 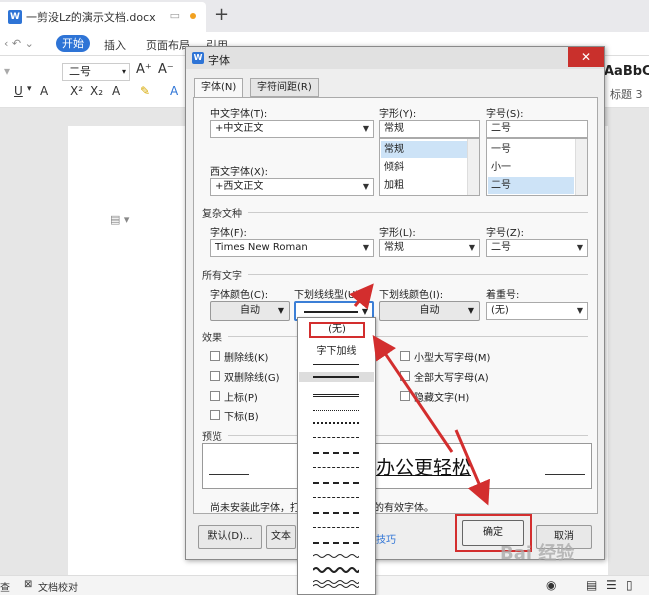 What do you see at coordinates (429, 248) in the screenshot?
I see `complex-style-combo: 常规 ▼` at bounding box center [429, 248].